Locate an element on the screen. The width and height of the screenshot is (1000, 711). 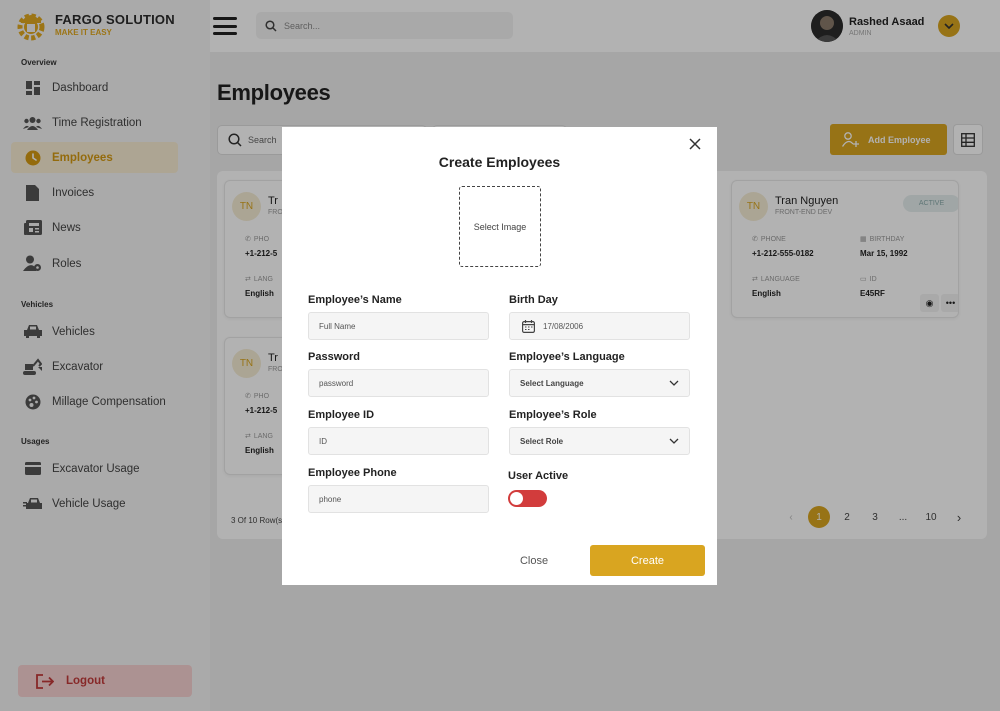
close-button: Close is located at coordinates (534, 560).